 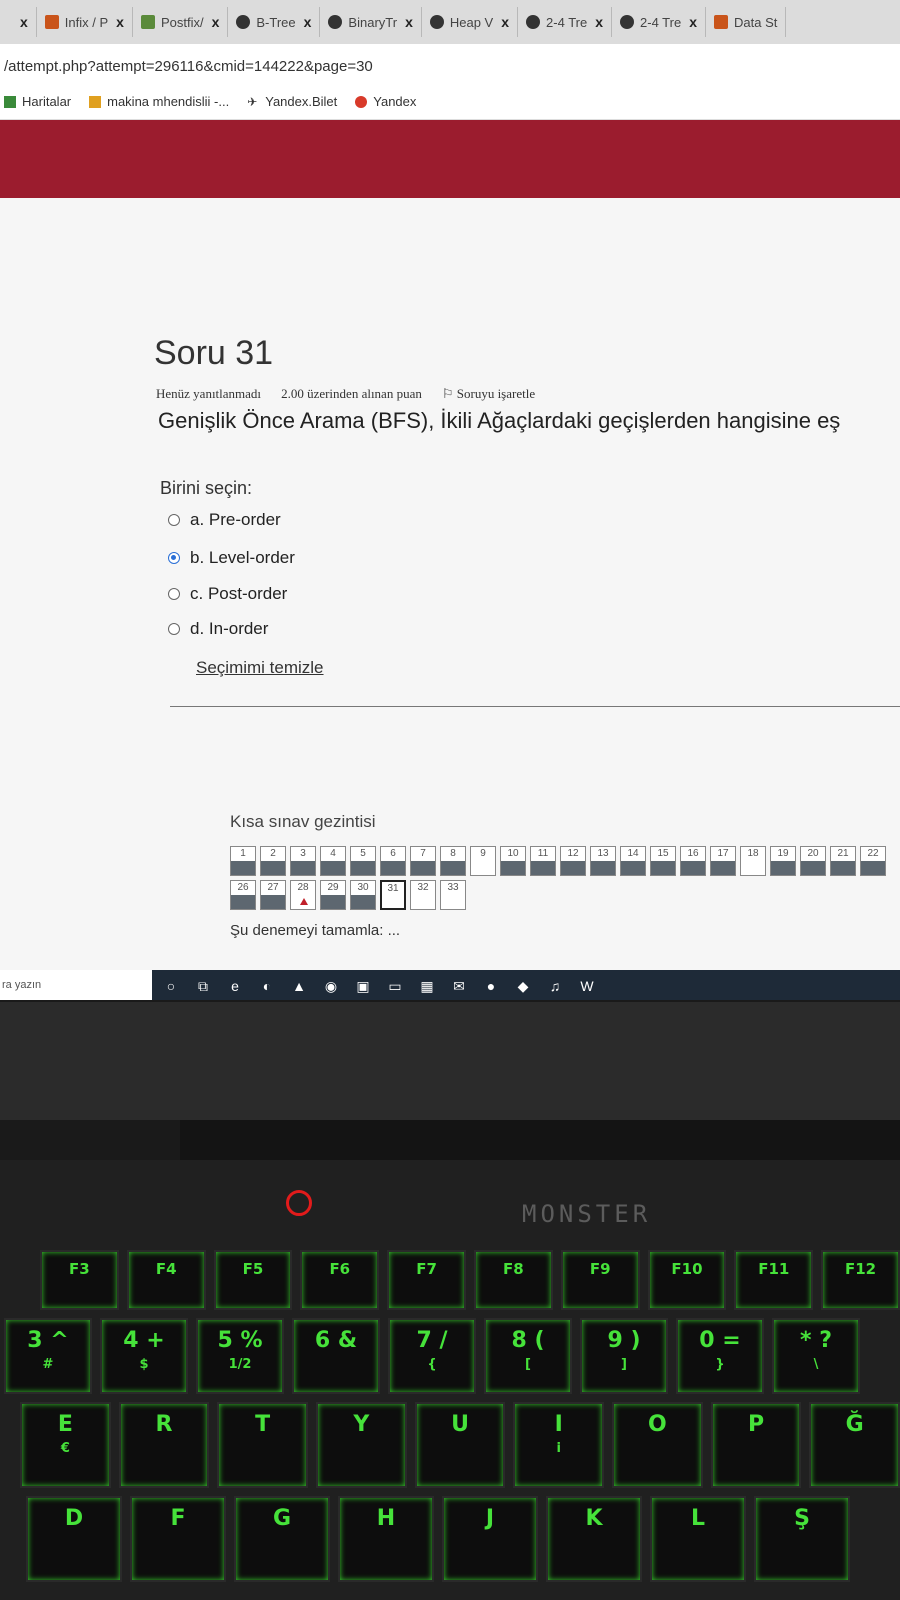 What do you see at coordinates (174, 629) in the screenshot?
I see `radio-option-d` at bounding box center [174, 629].